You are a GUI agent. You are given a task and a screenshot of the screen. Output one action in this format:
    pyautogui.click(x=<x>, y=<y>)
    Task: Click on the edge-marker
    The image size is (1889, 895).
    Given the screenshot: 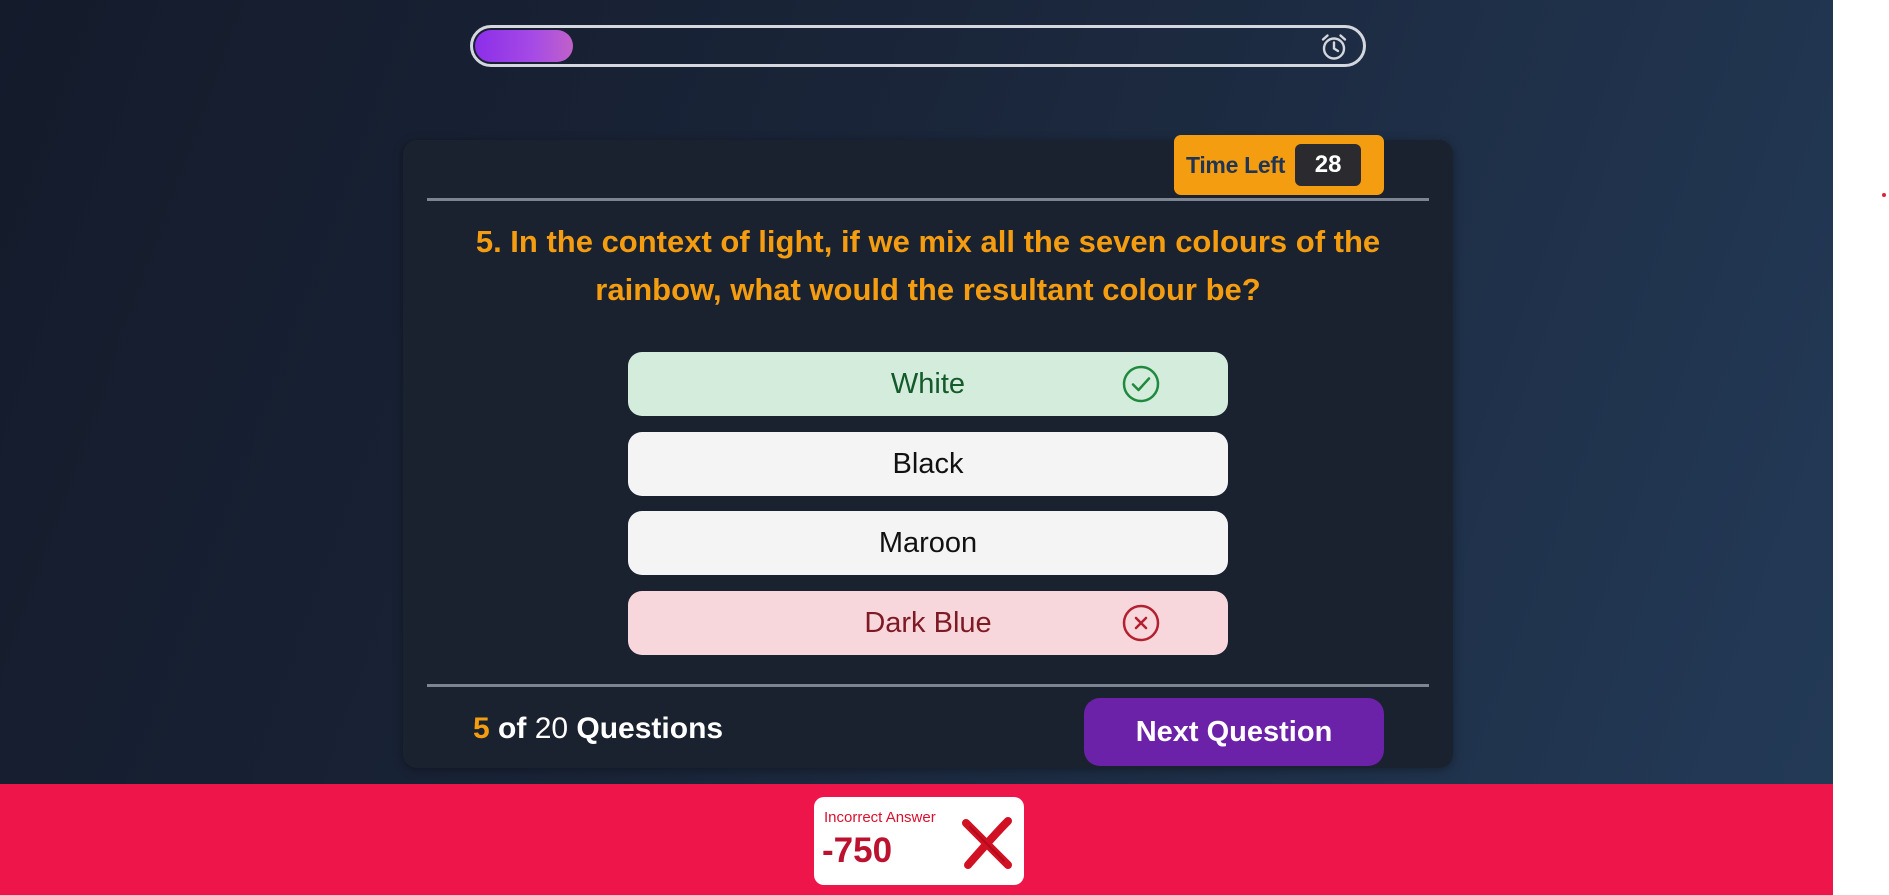 What is the action you would take?
    pyautogui.click(x=1884, y=195)
    